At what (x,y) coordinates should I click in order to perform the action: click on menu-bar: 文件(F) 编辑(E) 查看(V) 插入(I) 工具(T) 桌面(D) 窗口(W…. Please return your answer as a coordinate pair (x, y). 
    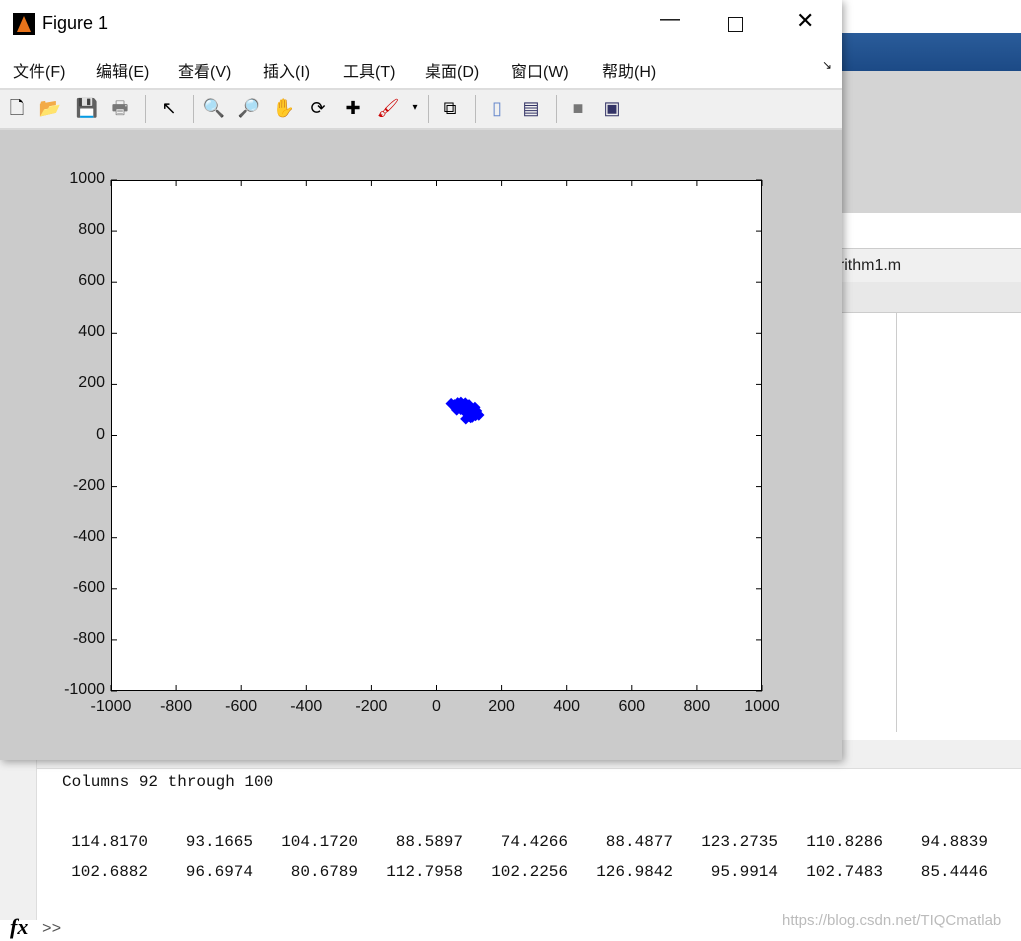
    Looking at the image, I should click on (421, 69).